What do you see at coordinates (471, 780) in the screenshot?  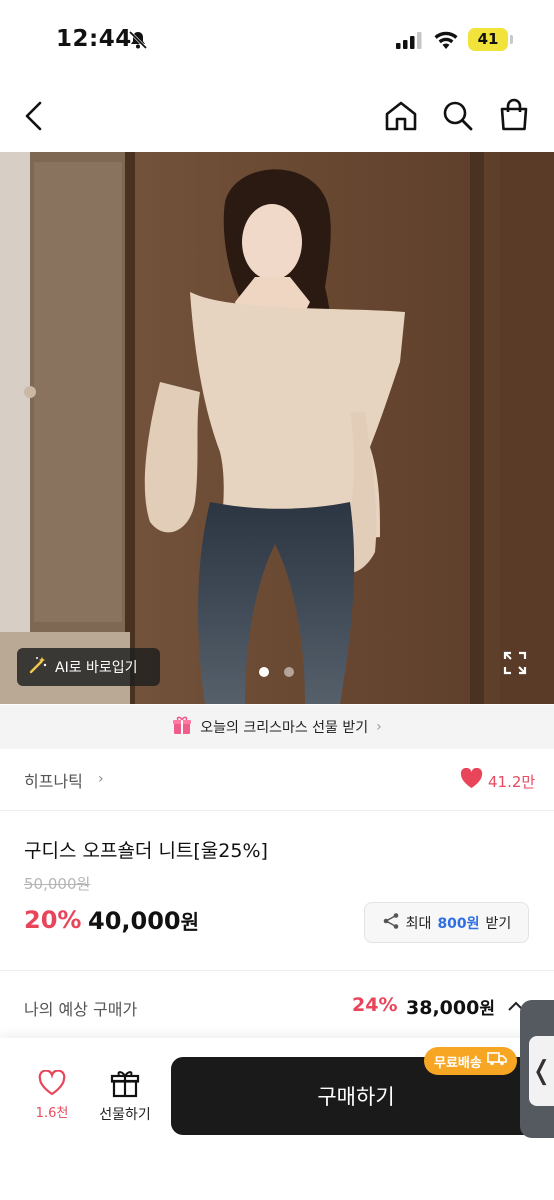 I see `heart-filled-icon` at bounding box center [471, 780].